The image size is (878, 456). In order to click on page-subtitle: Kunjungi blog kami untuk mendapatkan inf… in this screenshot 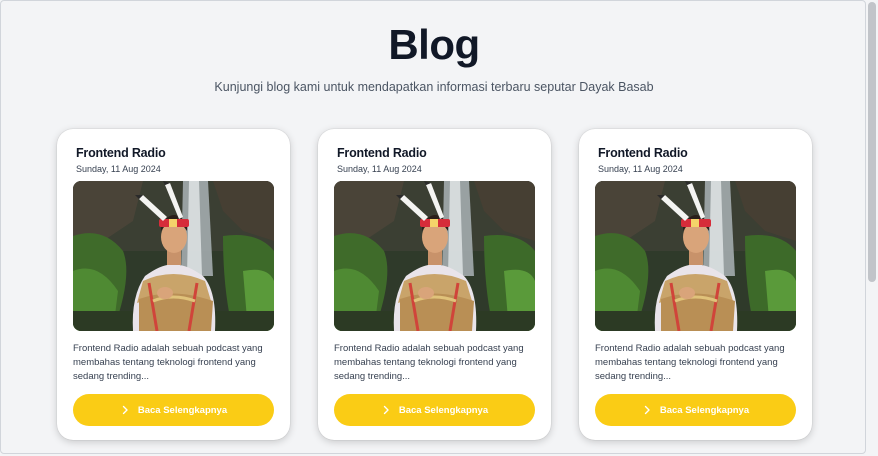, I will do `click(434, 87)`.